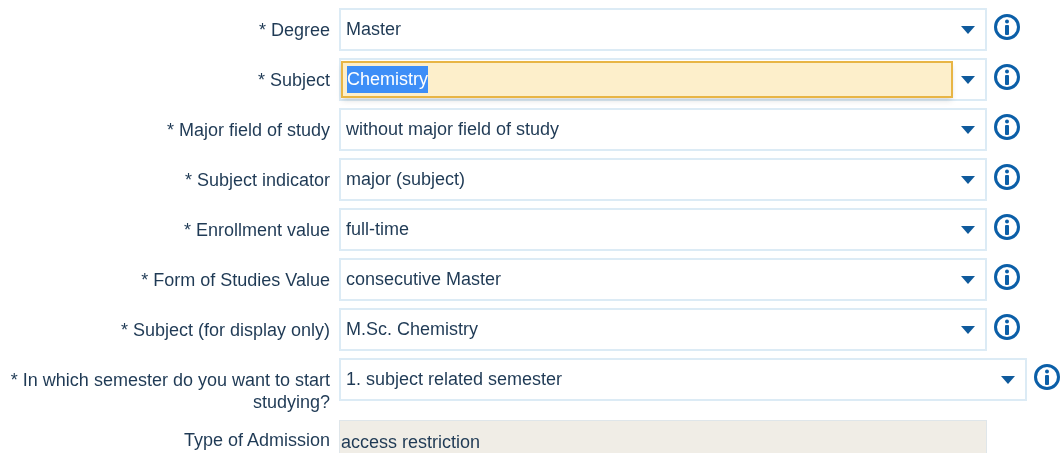 This screenshot has width=1062, height=453. What do you see at coordinates (663, 329) in the screenshot?
I see `dropdown-field: M.Sc. Chemistry` at bounding box center [663, 329].